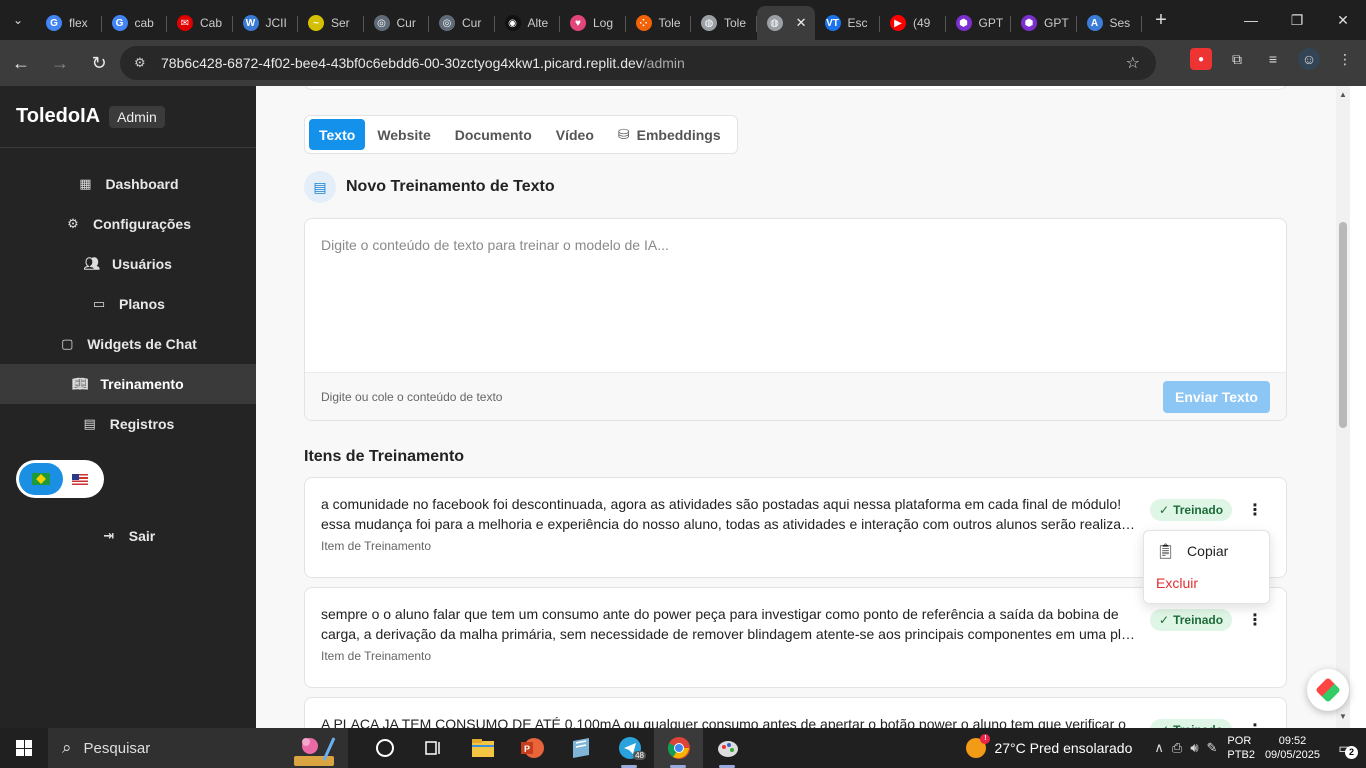 This screenshot has height=768, width=1366. Describe the element at coordinates (143, 63) in the screenshot. I see `site-info-icon: ⚙` at that location.